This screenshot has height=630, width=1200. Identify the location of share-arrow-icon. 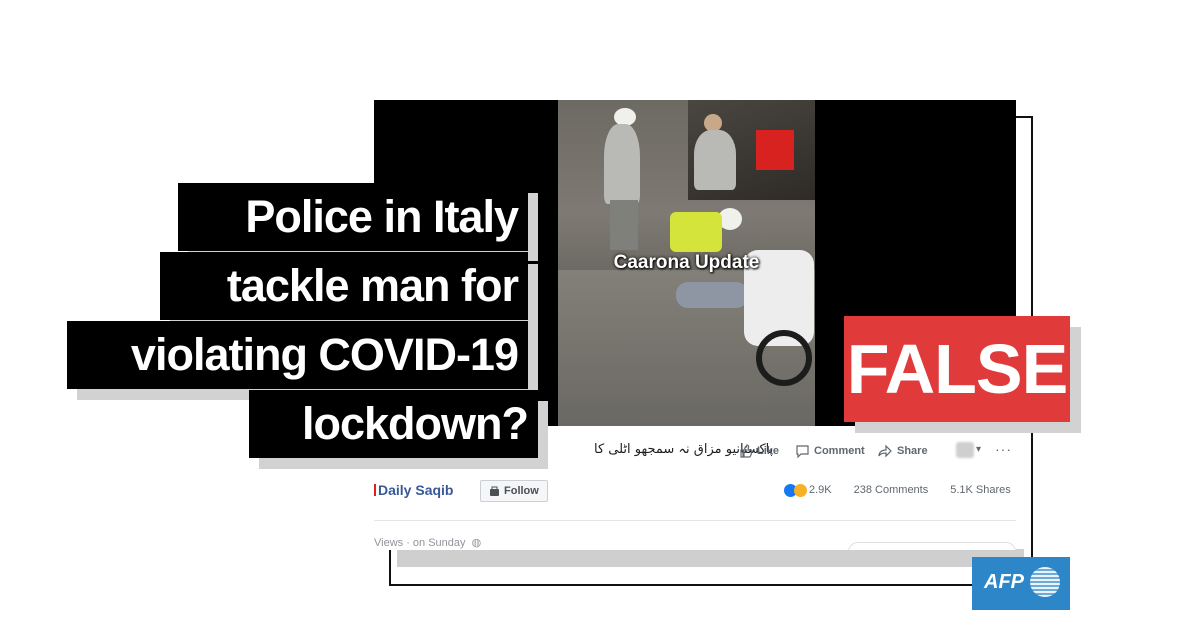
(885, 451).